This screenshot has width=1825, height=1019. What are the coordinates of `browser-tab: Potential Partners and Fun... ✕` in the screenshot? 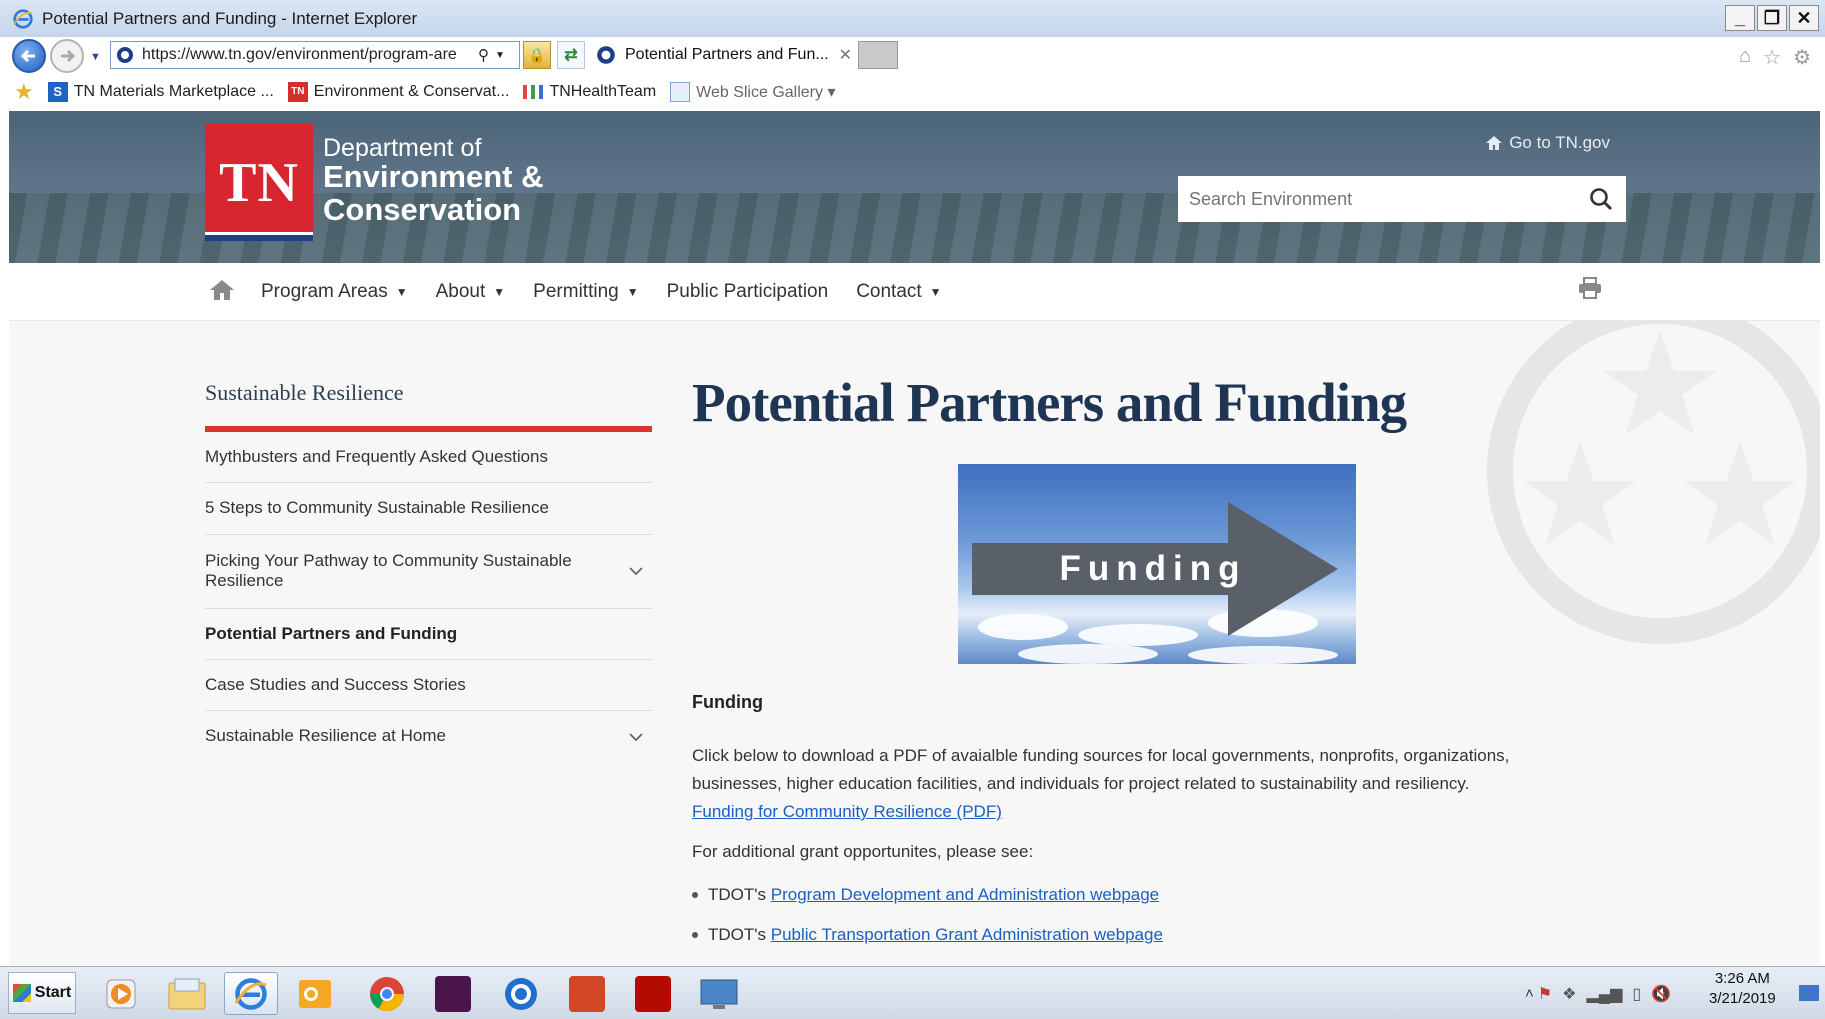 It's located at (726, 55).